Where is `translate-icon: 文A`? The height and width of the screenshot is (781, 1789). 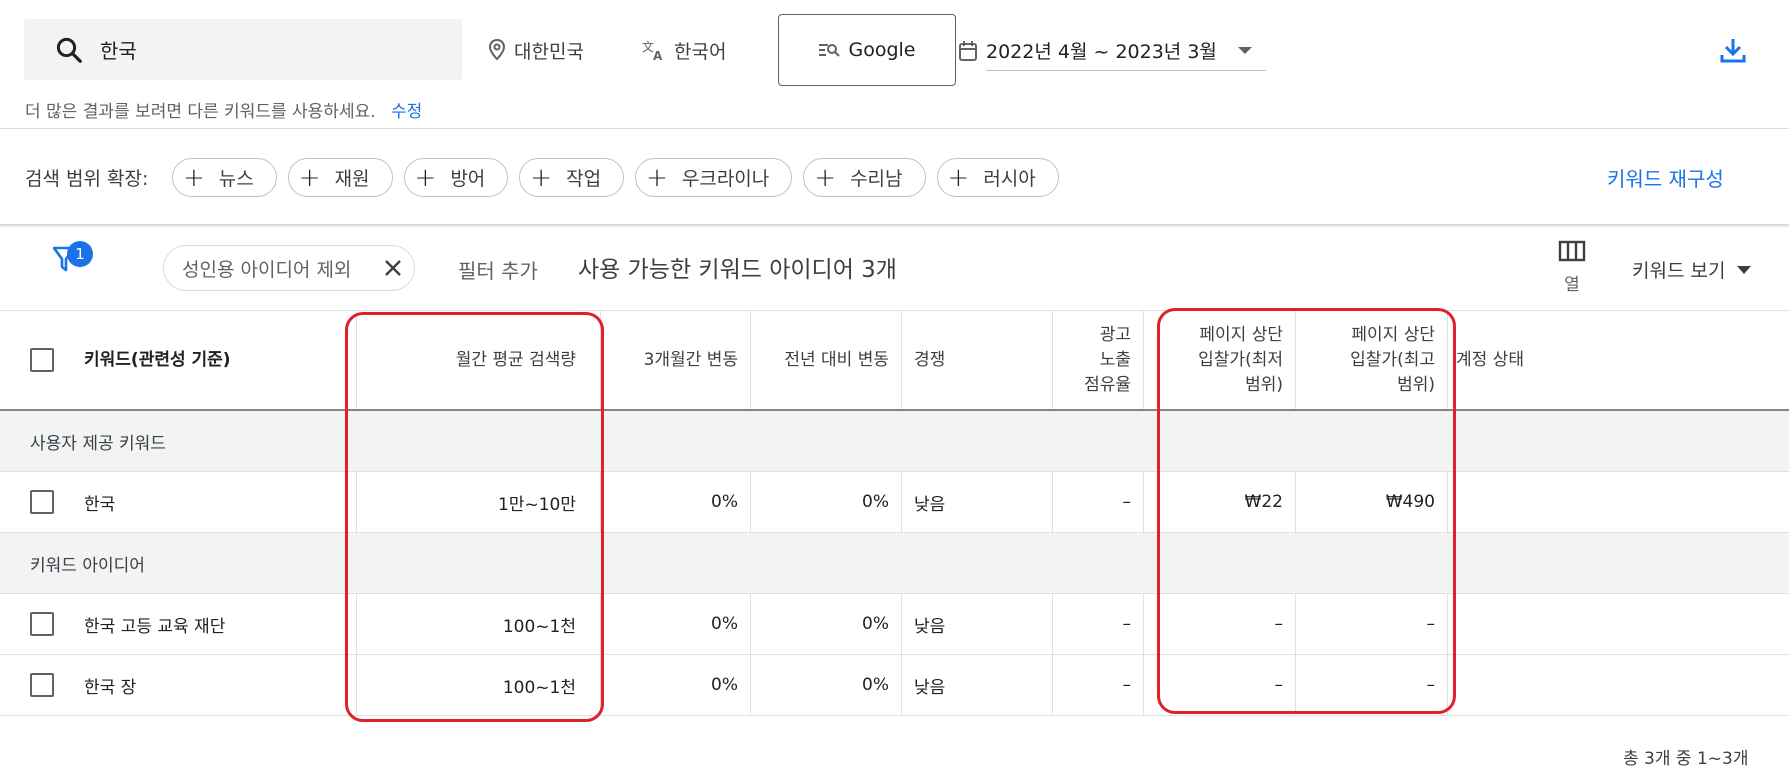 translate-icon: 文A is located at coordinates (654, 50).